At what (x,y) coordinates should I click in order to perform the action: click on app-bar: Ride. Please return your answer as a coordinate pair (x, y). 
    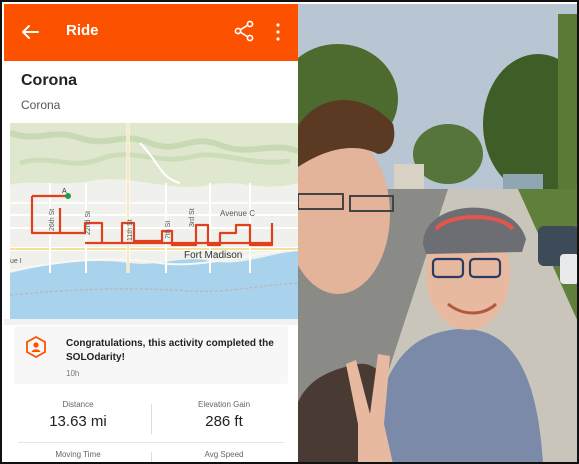
    Looking at the image, I should click on (151, 32).